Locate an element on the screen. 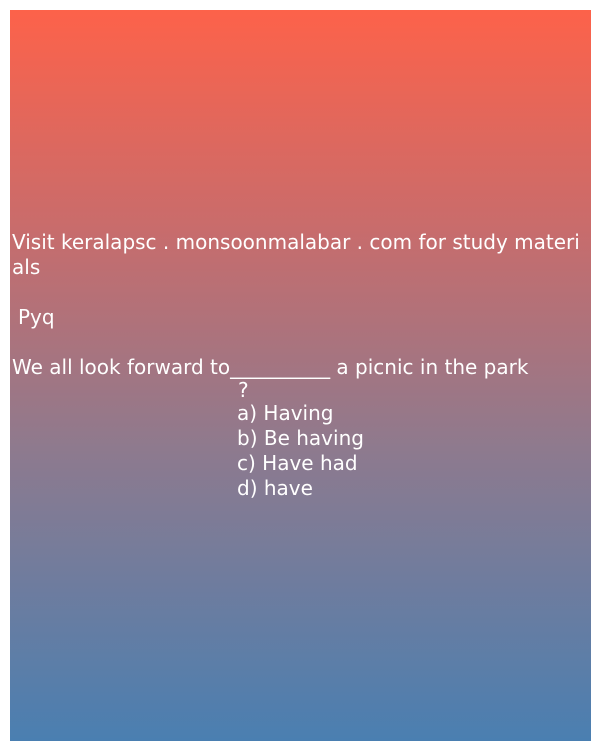  option-b: b) Be having is located at coordinates (300, 438).